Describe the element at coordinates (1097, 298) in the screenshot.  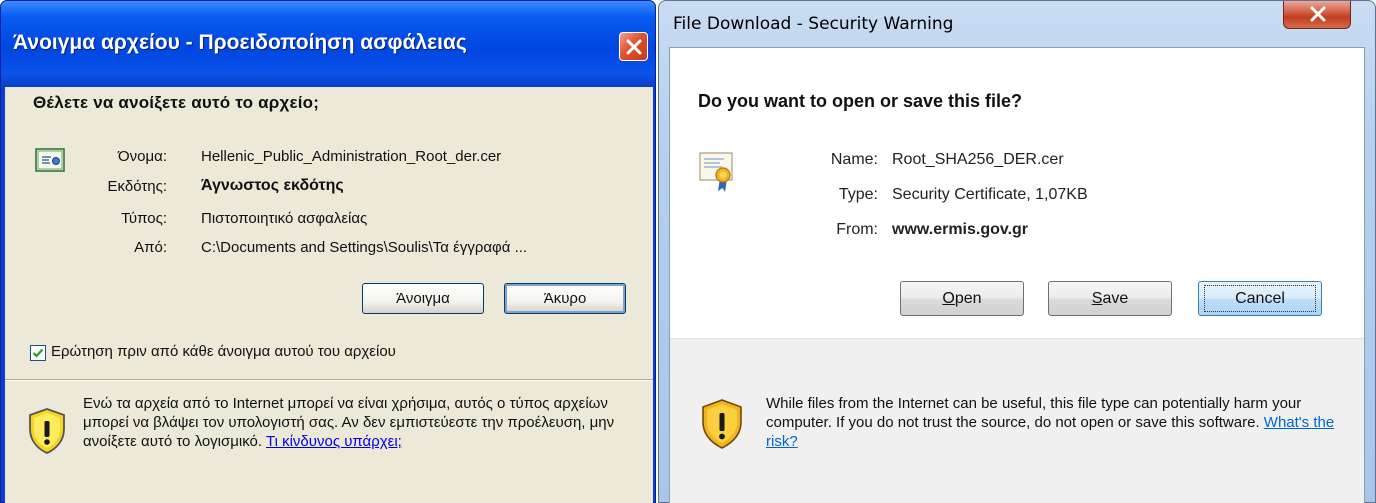
I see `w7-save-mnemonic: S` at that location.